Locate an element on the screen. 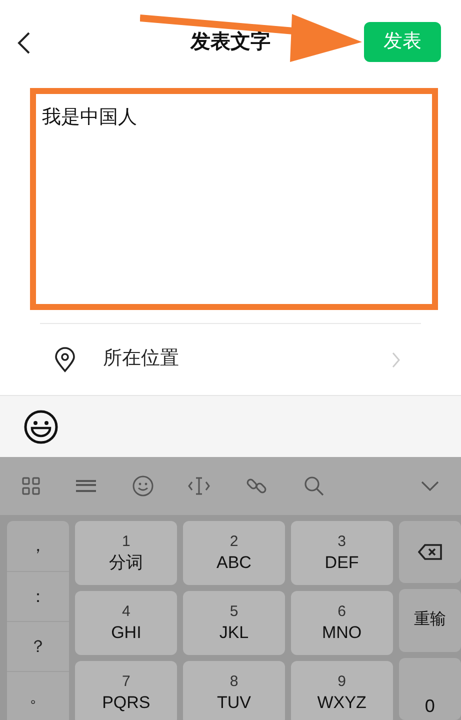 This screenshot has height=720, width=461. backspace-icon is located at coordinates (430, 552).